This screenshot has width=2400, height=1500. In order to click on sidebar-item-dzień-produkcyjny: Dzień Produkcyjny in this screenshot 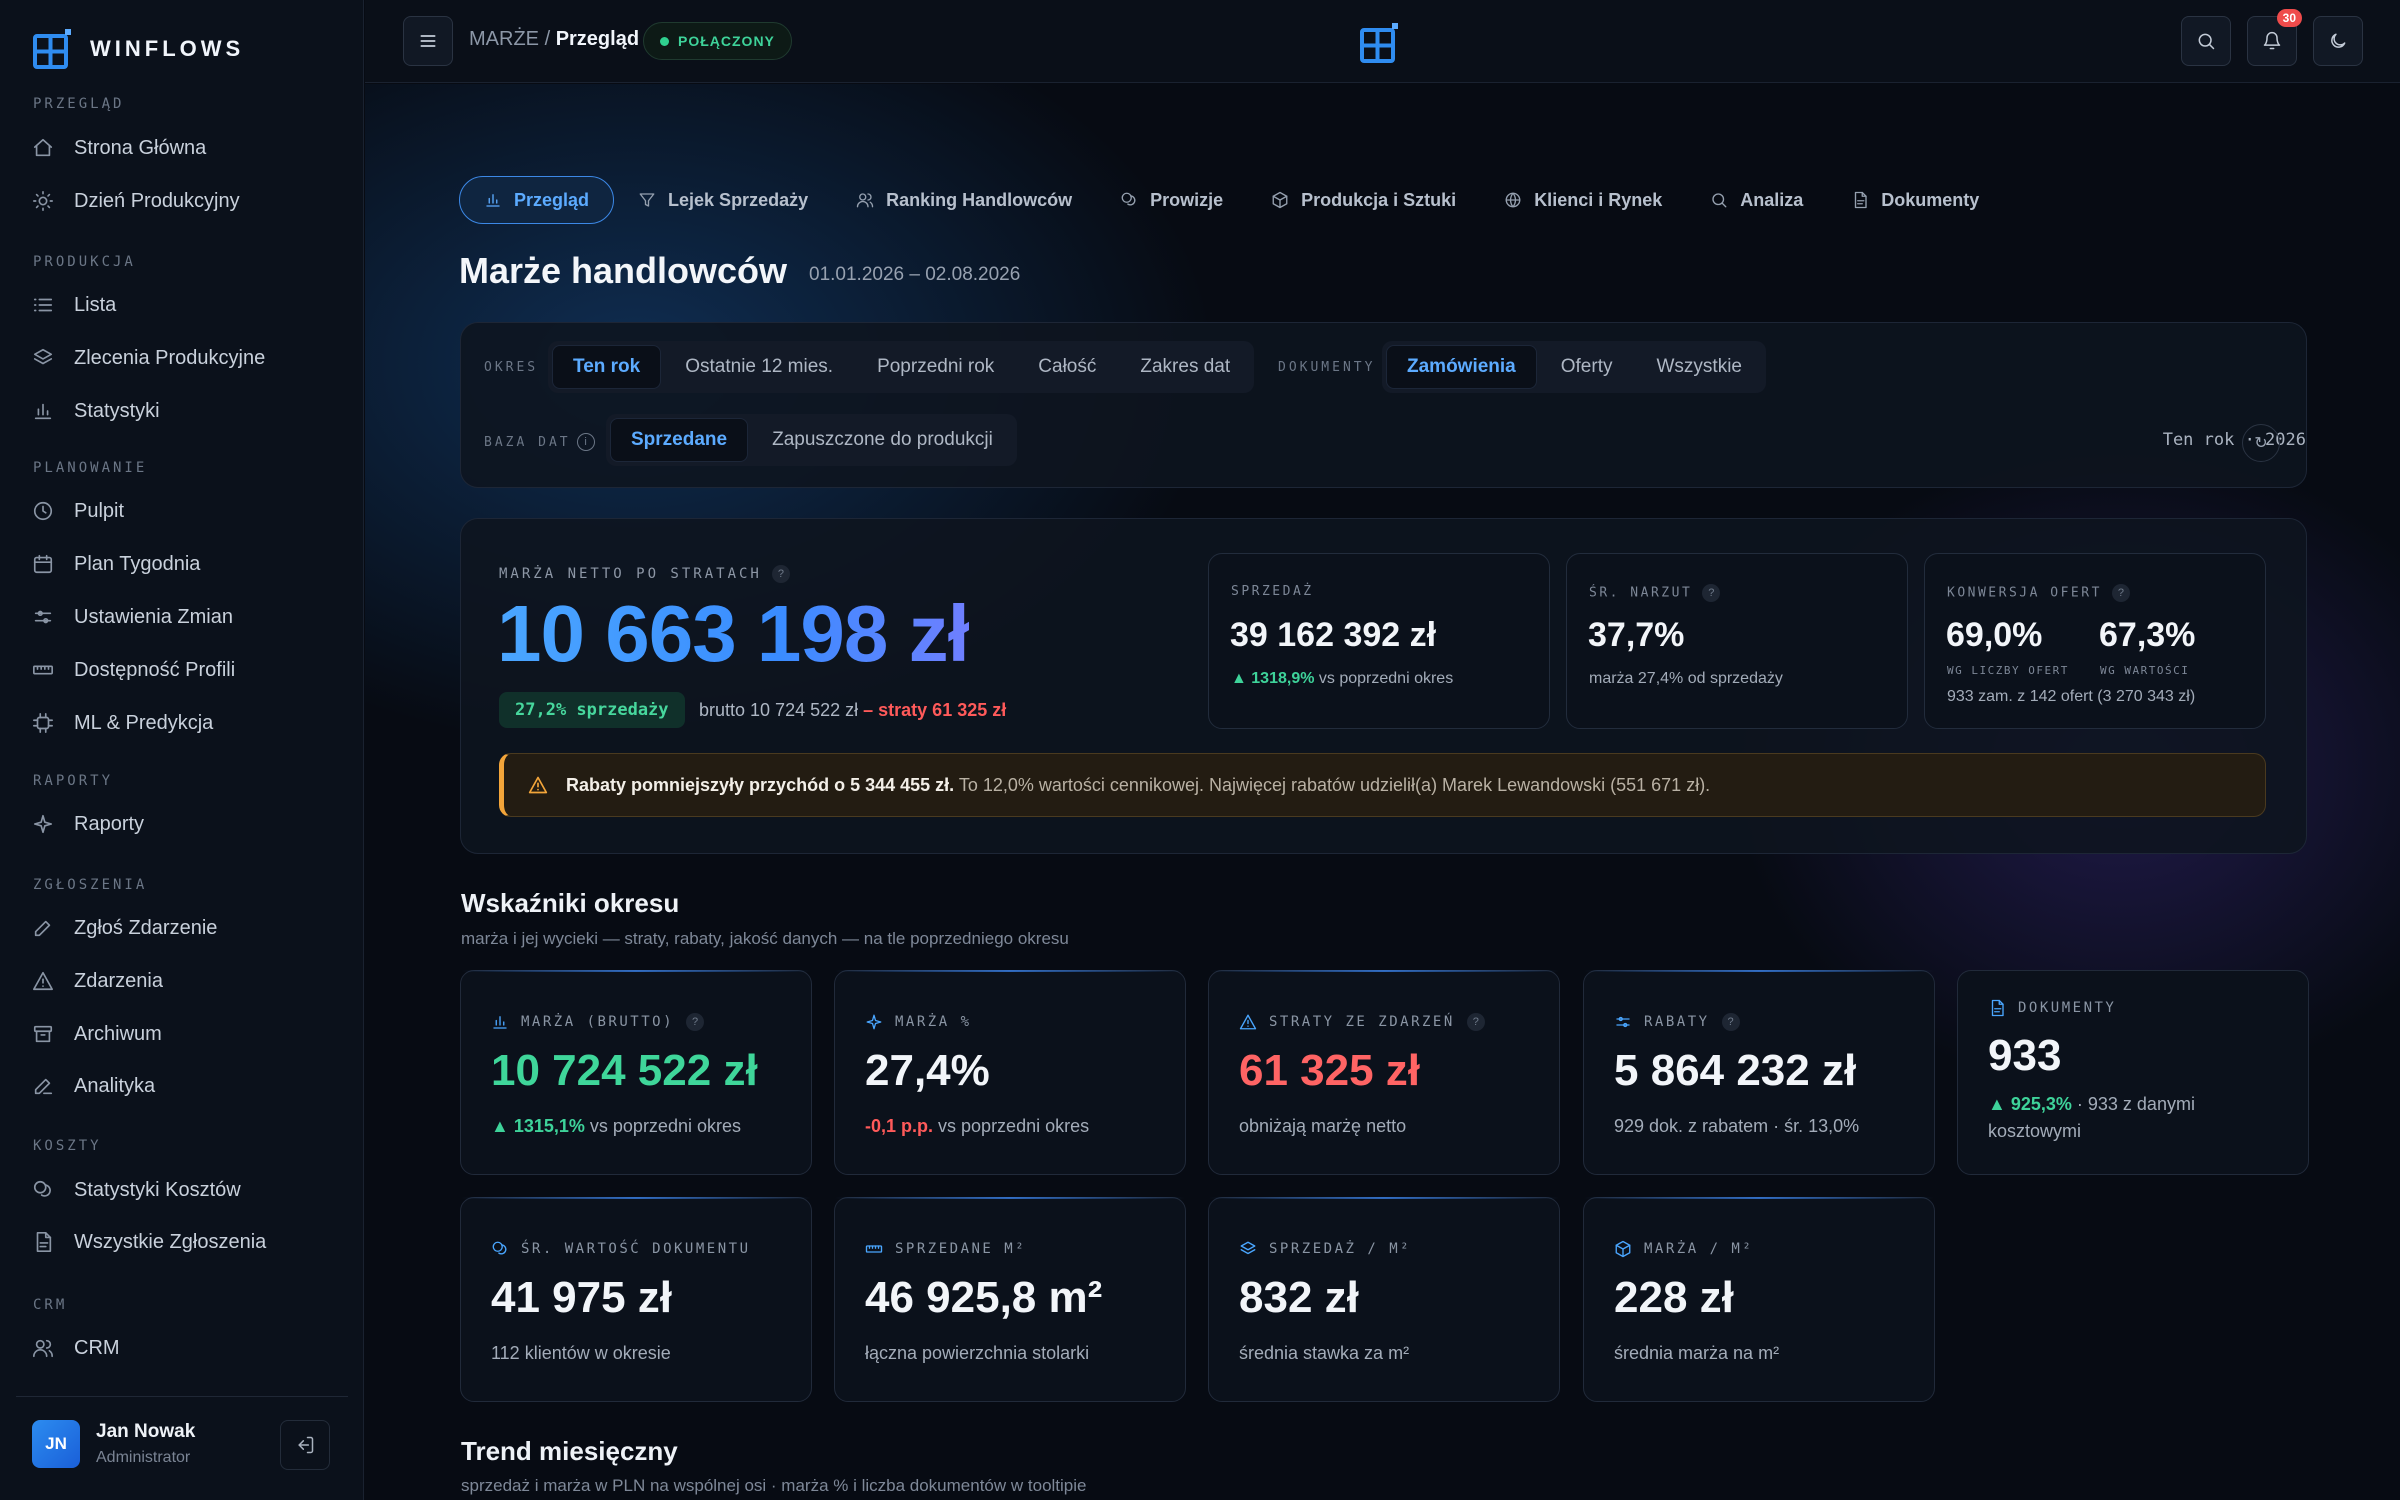, I will do `click(187, 201)`.